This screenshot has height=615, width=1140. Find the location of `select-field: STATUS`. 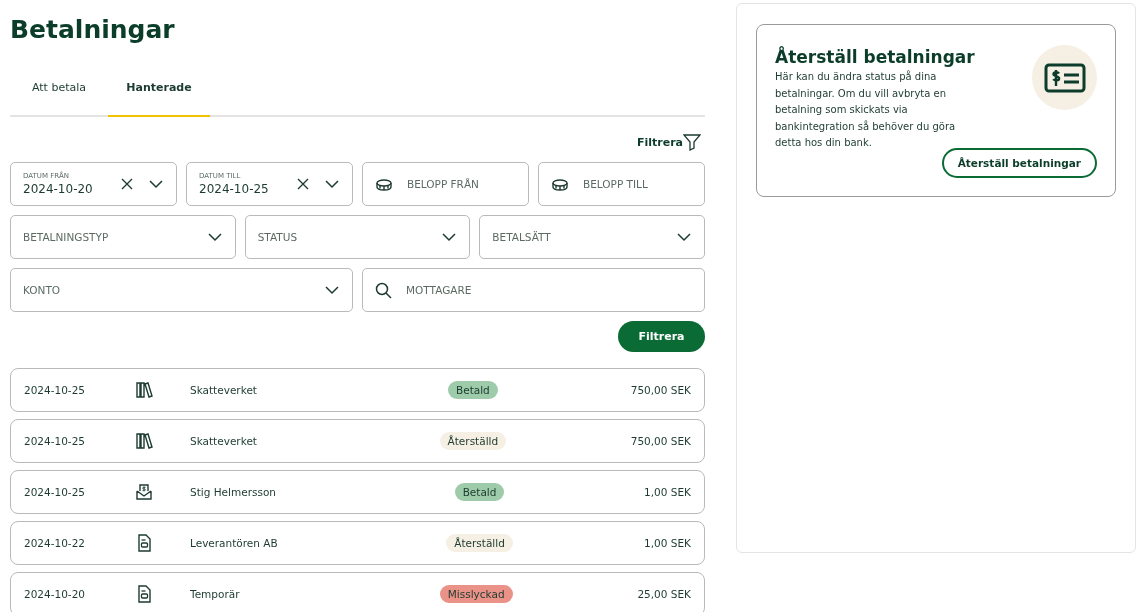

select-field: STATUS is located at coordinates (357, 237).